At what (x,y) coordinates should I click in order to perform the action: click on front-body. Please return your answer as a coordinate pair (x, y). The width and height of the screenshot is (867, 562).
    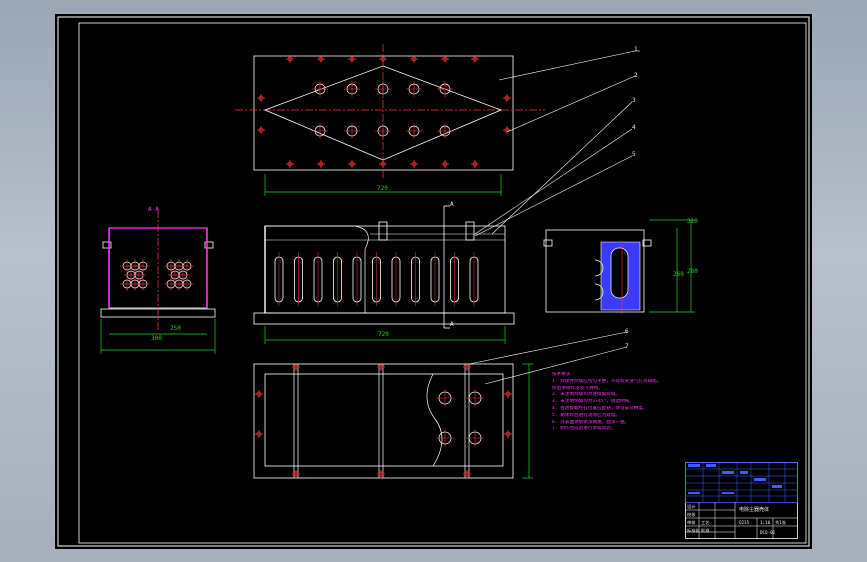
    Looking at the image, I should click on (385, 269).